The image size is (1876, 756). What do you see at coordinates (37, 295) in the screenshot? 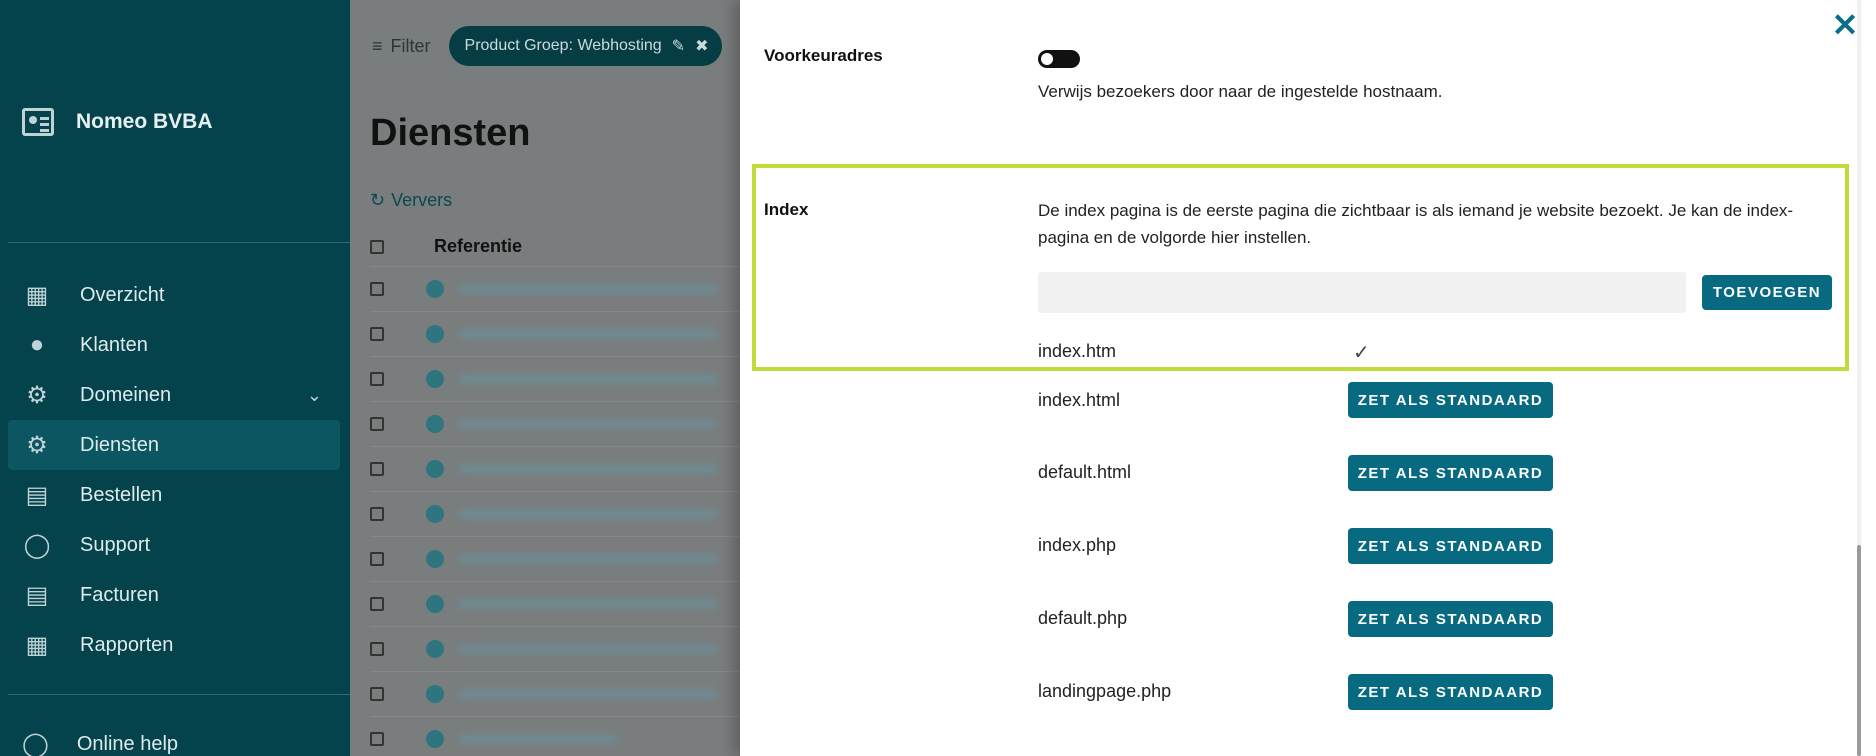
I see `search-document-icon: ▦` at bounding box center [37, 295].